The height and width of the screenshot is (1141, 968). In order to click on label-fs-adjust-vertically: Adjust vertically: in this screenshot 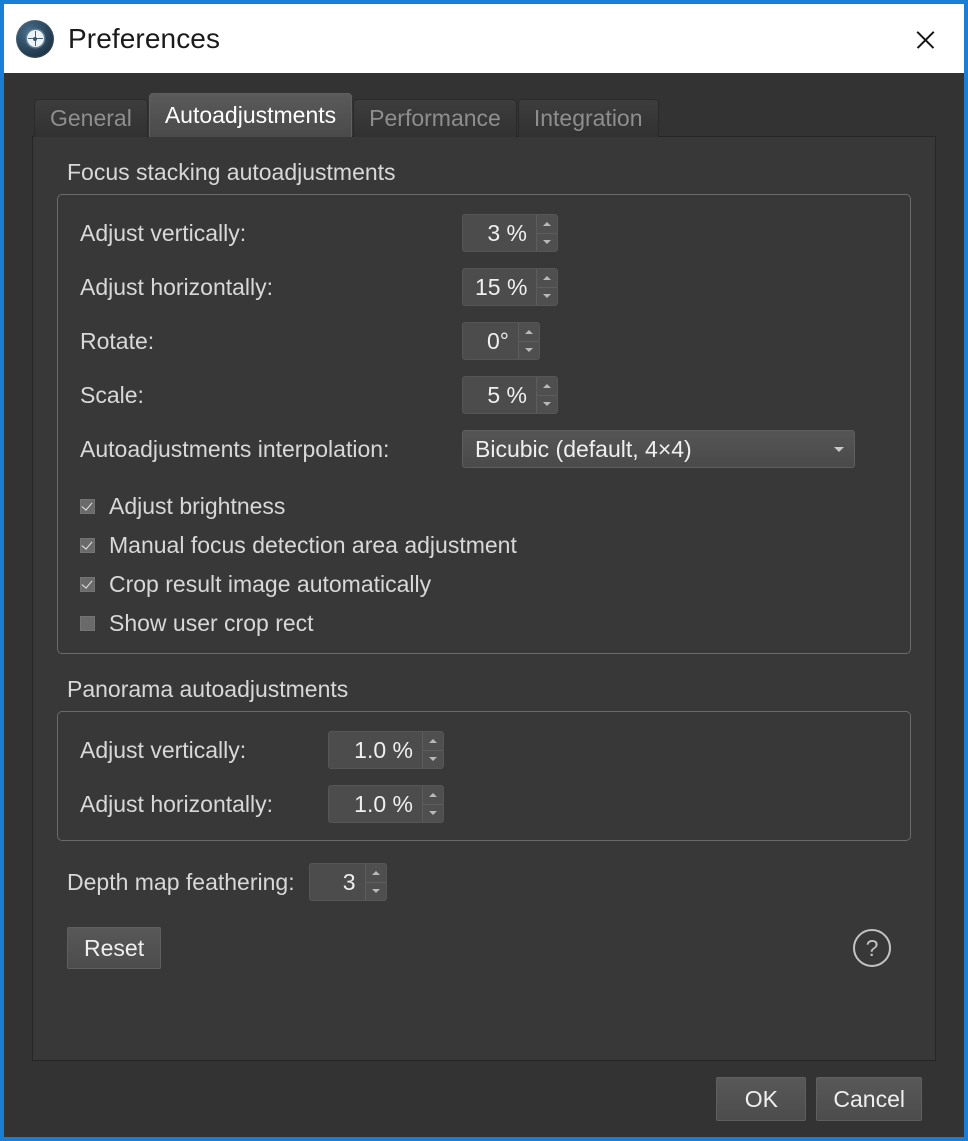, I will do `click(163, 232)`.